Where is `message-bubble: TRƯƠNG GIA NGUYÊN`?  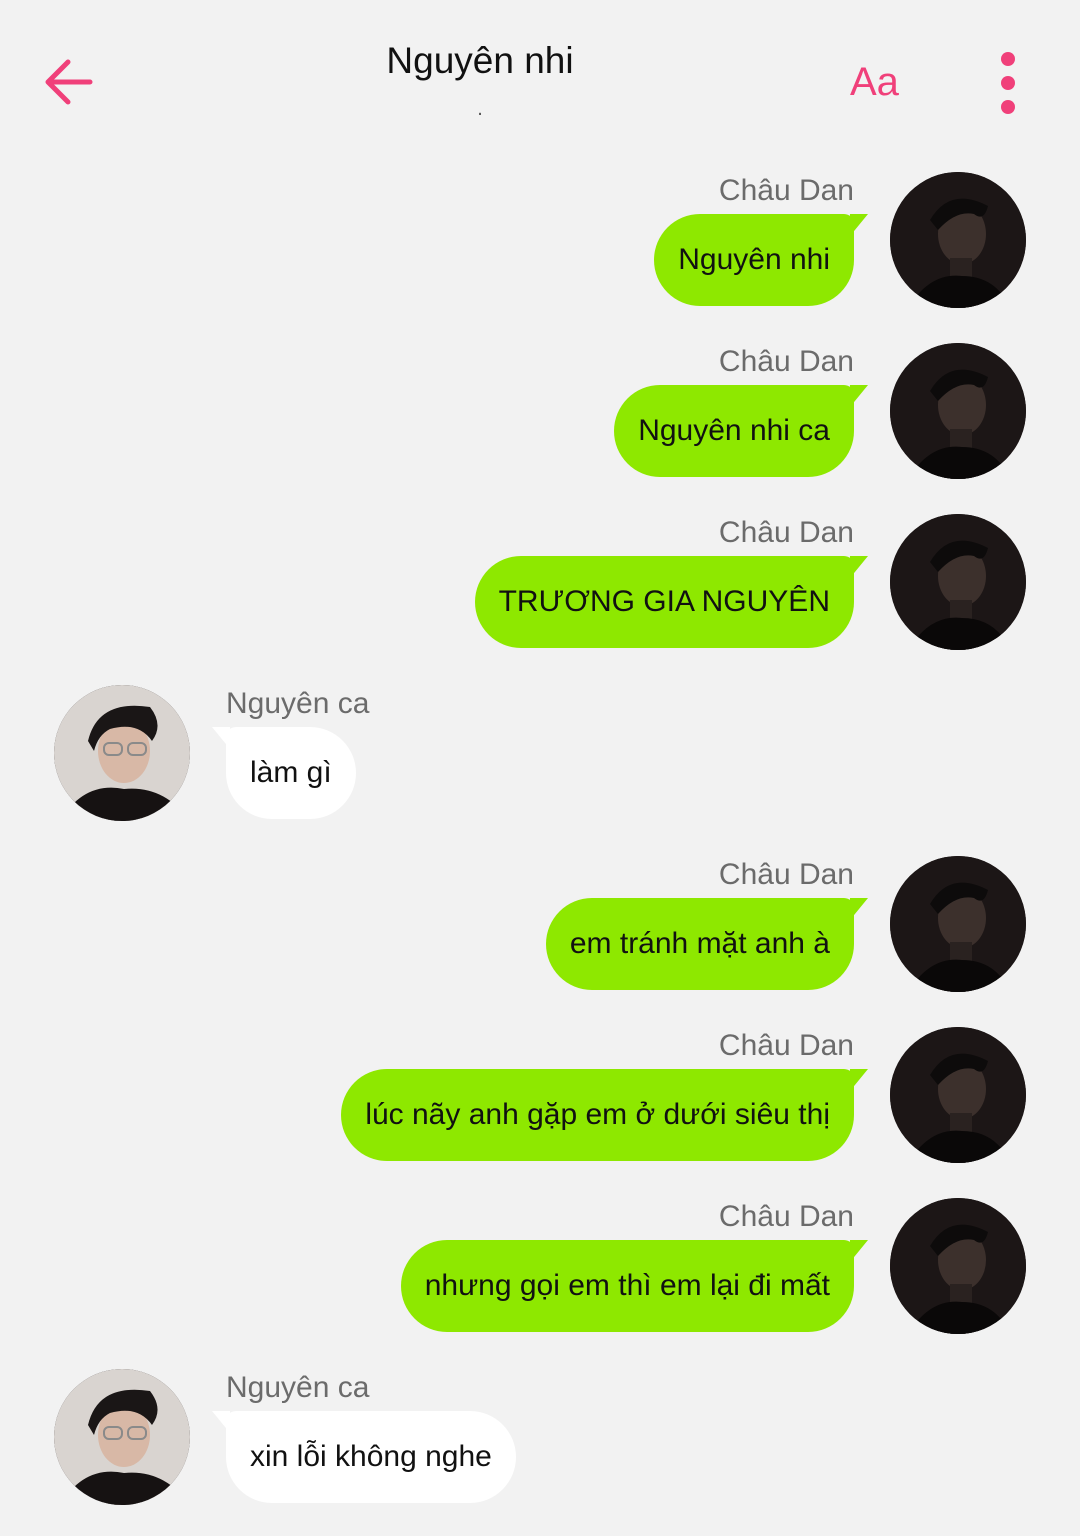 message-bubble: TRƯƠNG GIA NGUYÊN is located at coordinates (671, 602).